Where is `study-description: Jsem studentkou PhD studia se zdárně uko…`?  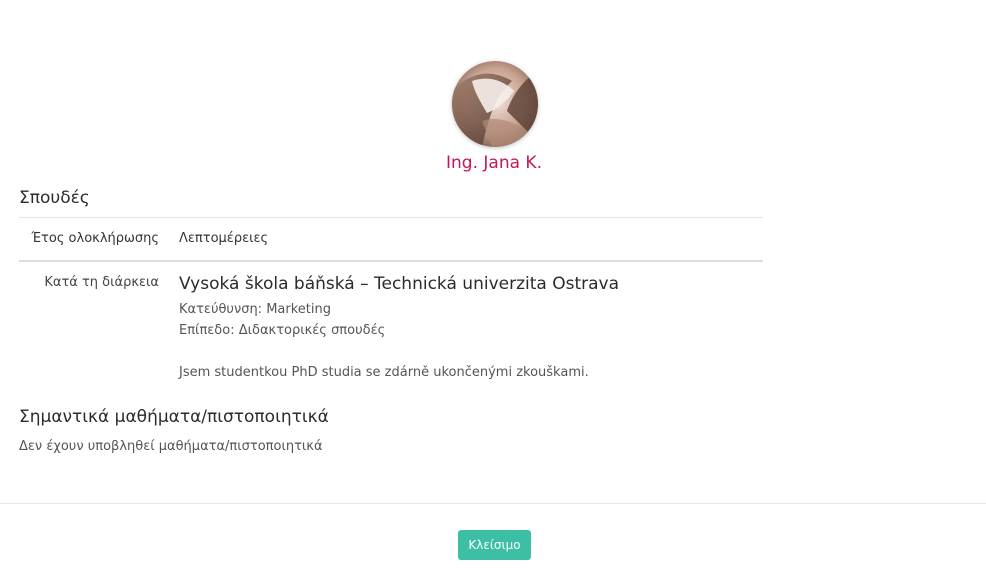 study-description: Jsem studentkou PhD studia se zdárně uko… is located at coordinates (384, 372).